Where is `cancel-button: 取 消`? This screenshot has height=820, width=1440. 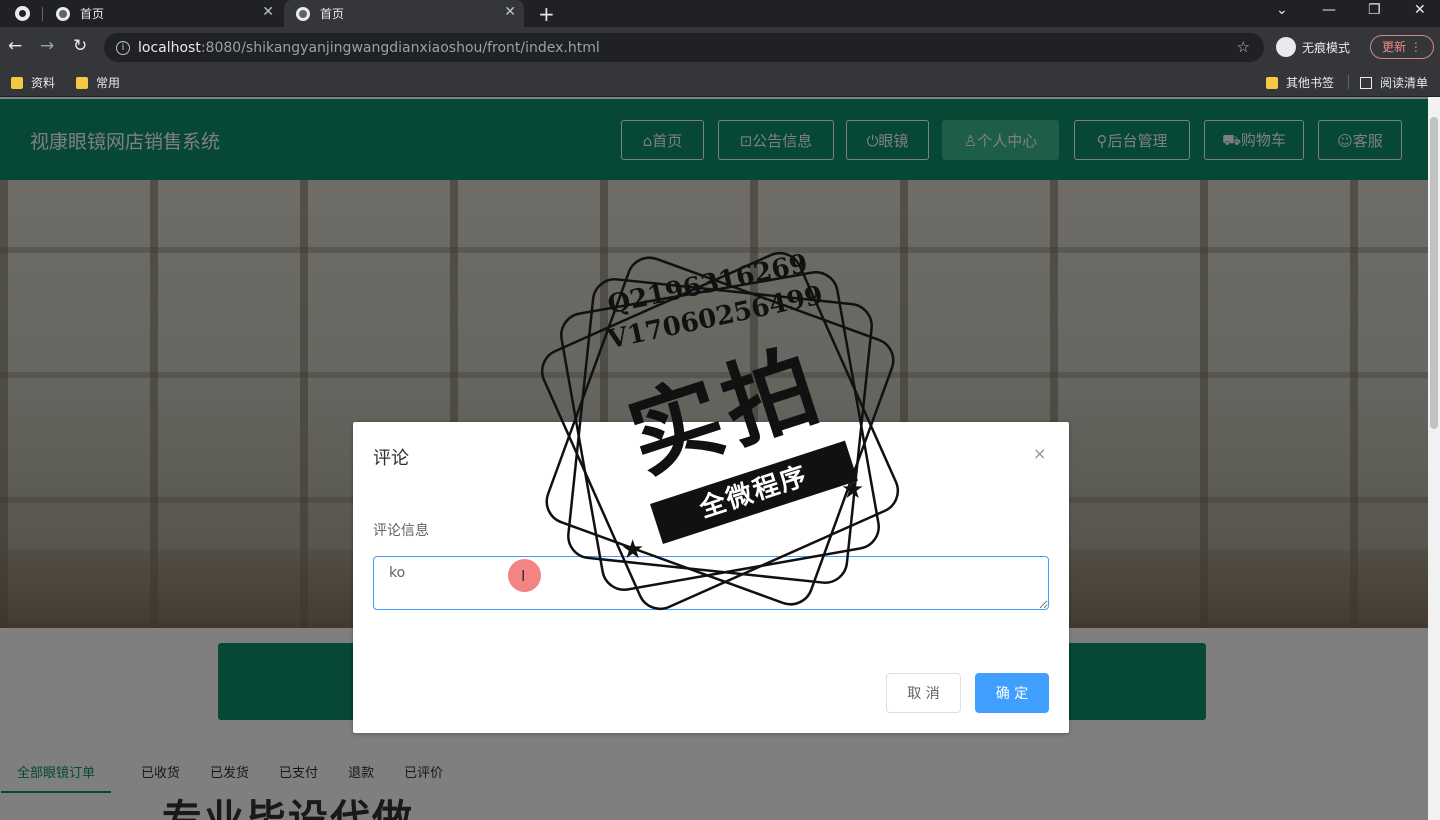
cancel-button: 取 消 is located at coordinates (923, 693).